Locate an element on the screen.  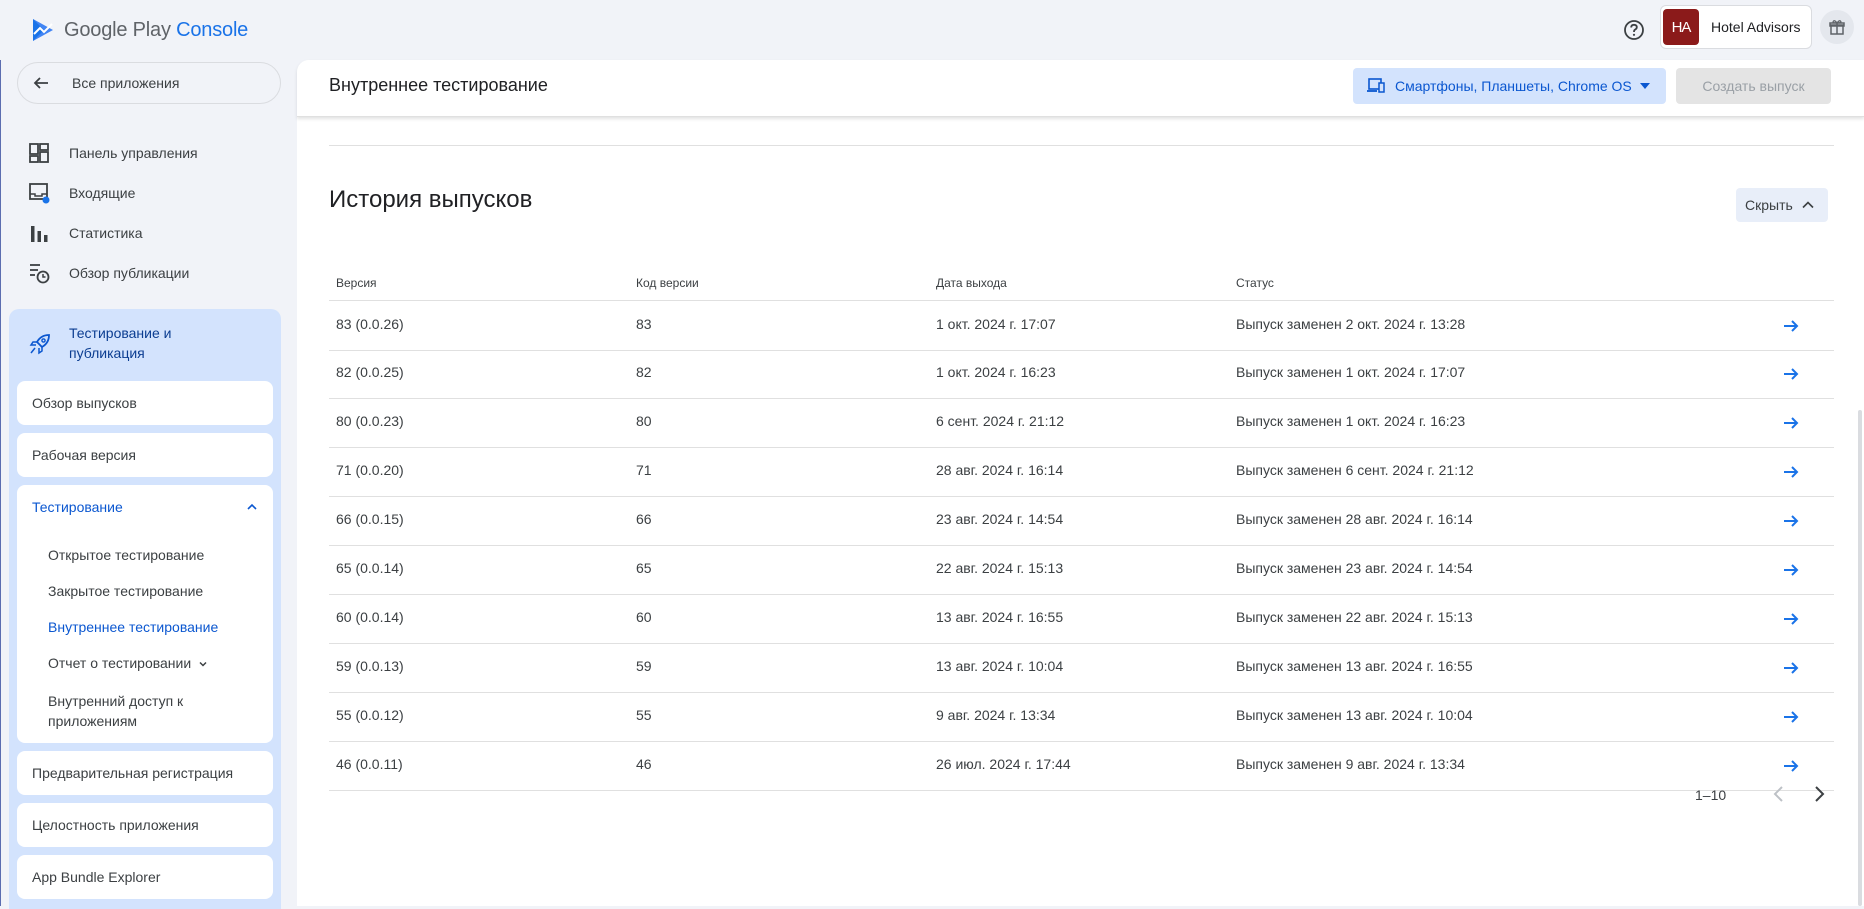
cell-status: Выпуск заменен 13 авг. 2024 г. 16:55 is located at coordinates (1354, 666).